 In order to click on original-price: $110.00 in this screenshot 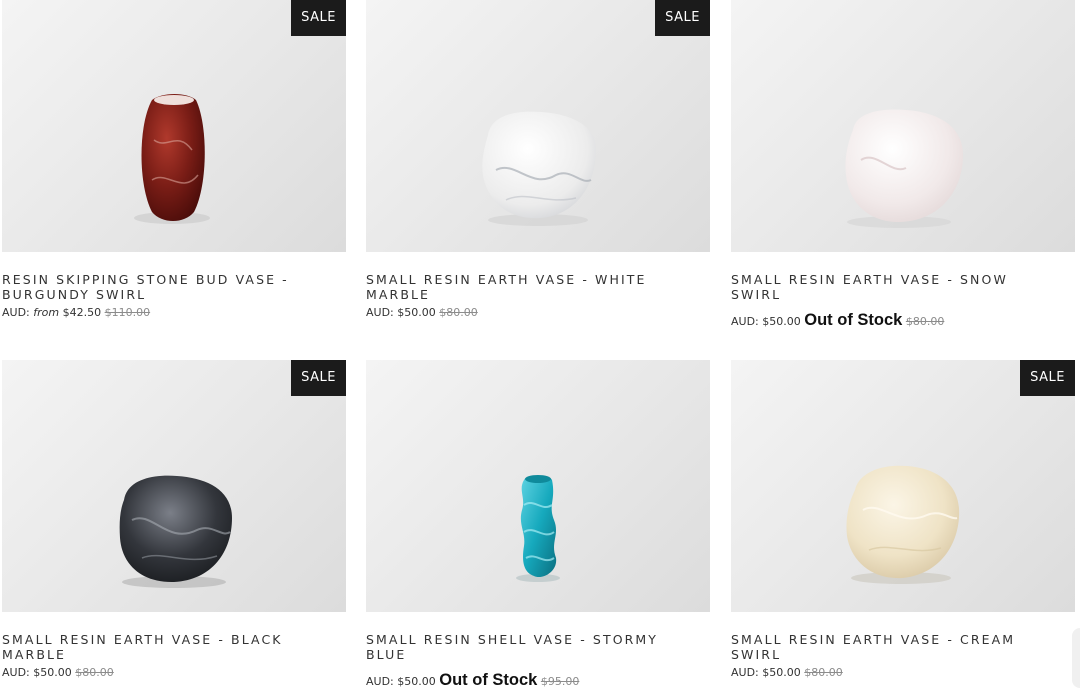, I will do `click(127, 312)`.